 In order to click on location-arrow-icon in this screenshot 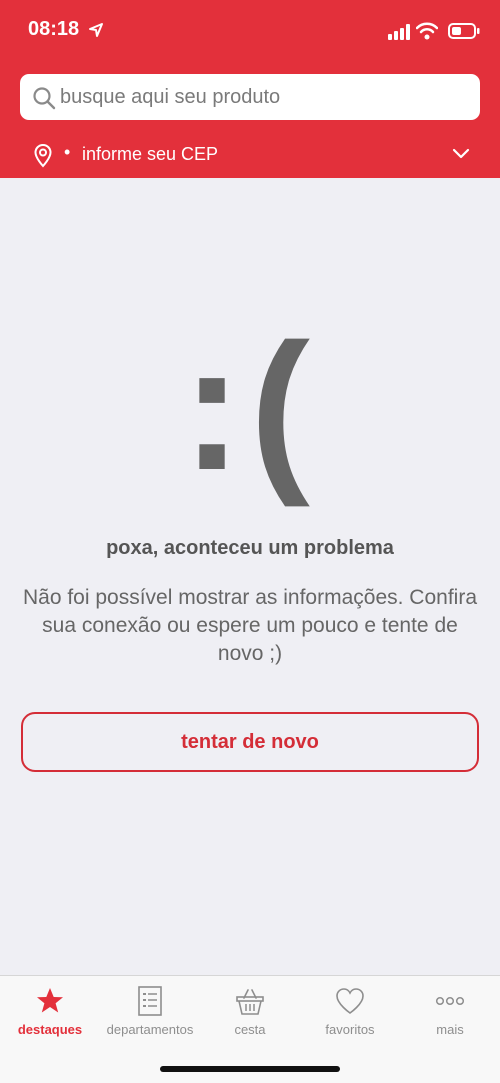, I will do `click(96, 30)`.